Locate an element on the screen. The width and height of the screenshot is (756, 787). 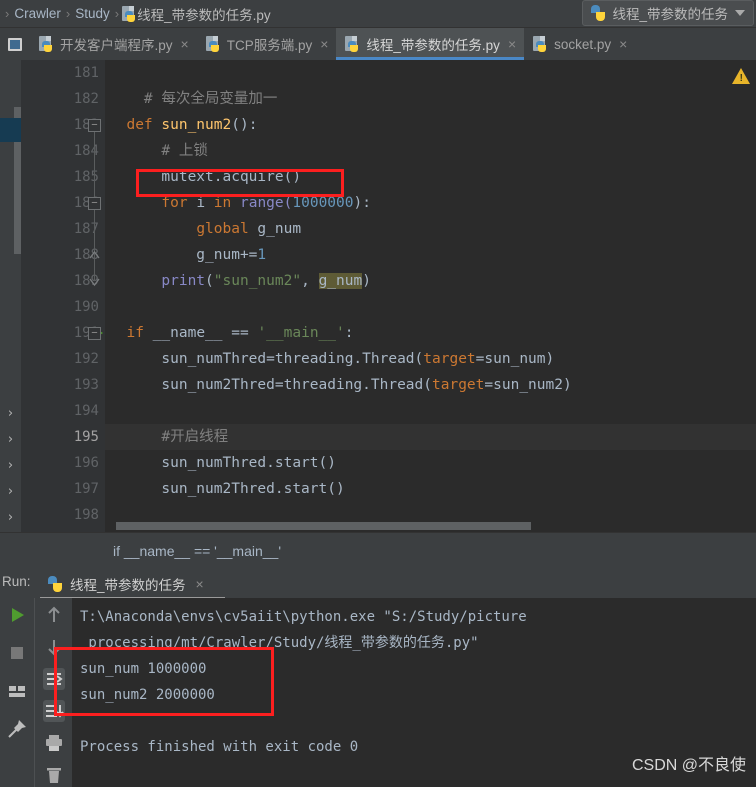
horizontal-scrollbar is located at coordinates (323, 526).